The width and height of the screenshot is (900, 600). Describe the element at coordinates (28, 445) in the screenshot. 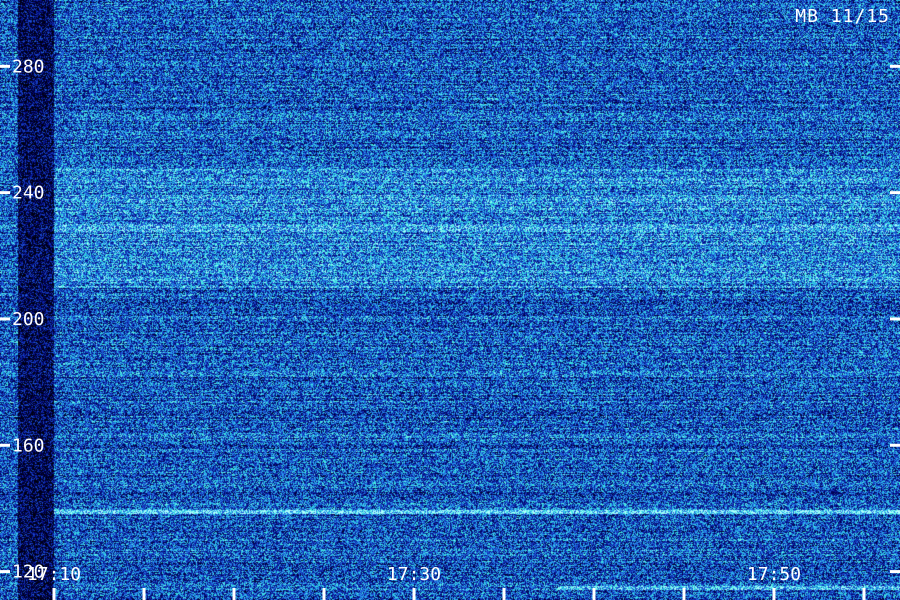

I see `y-tick-label: 160` at that location.